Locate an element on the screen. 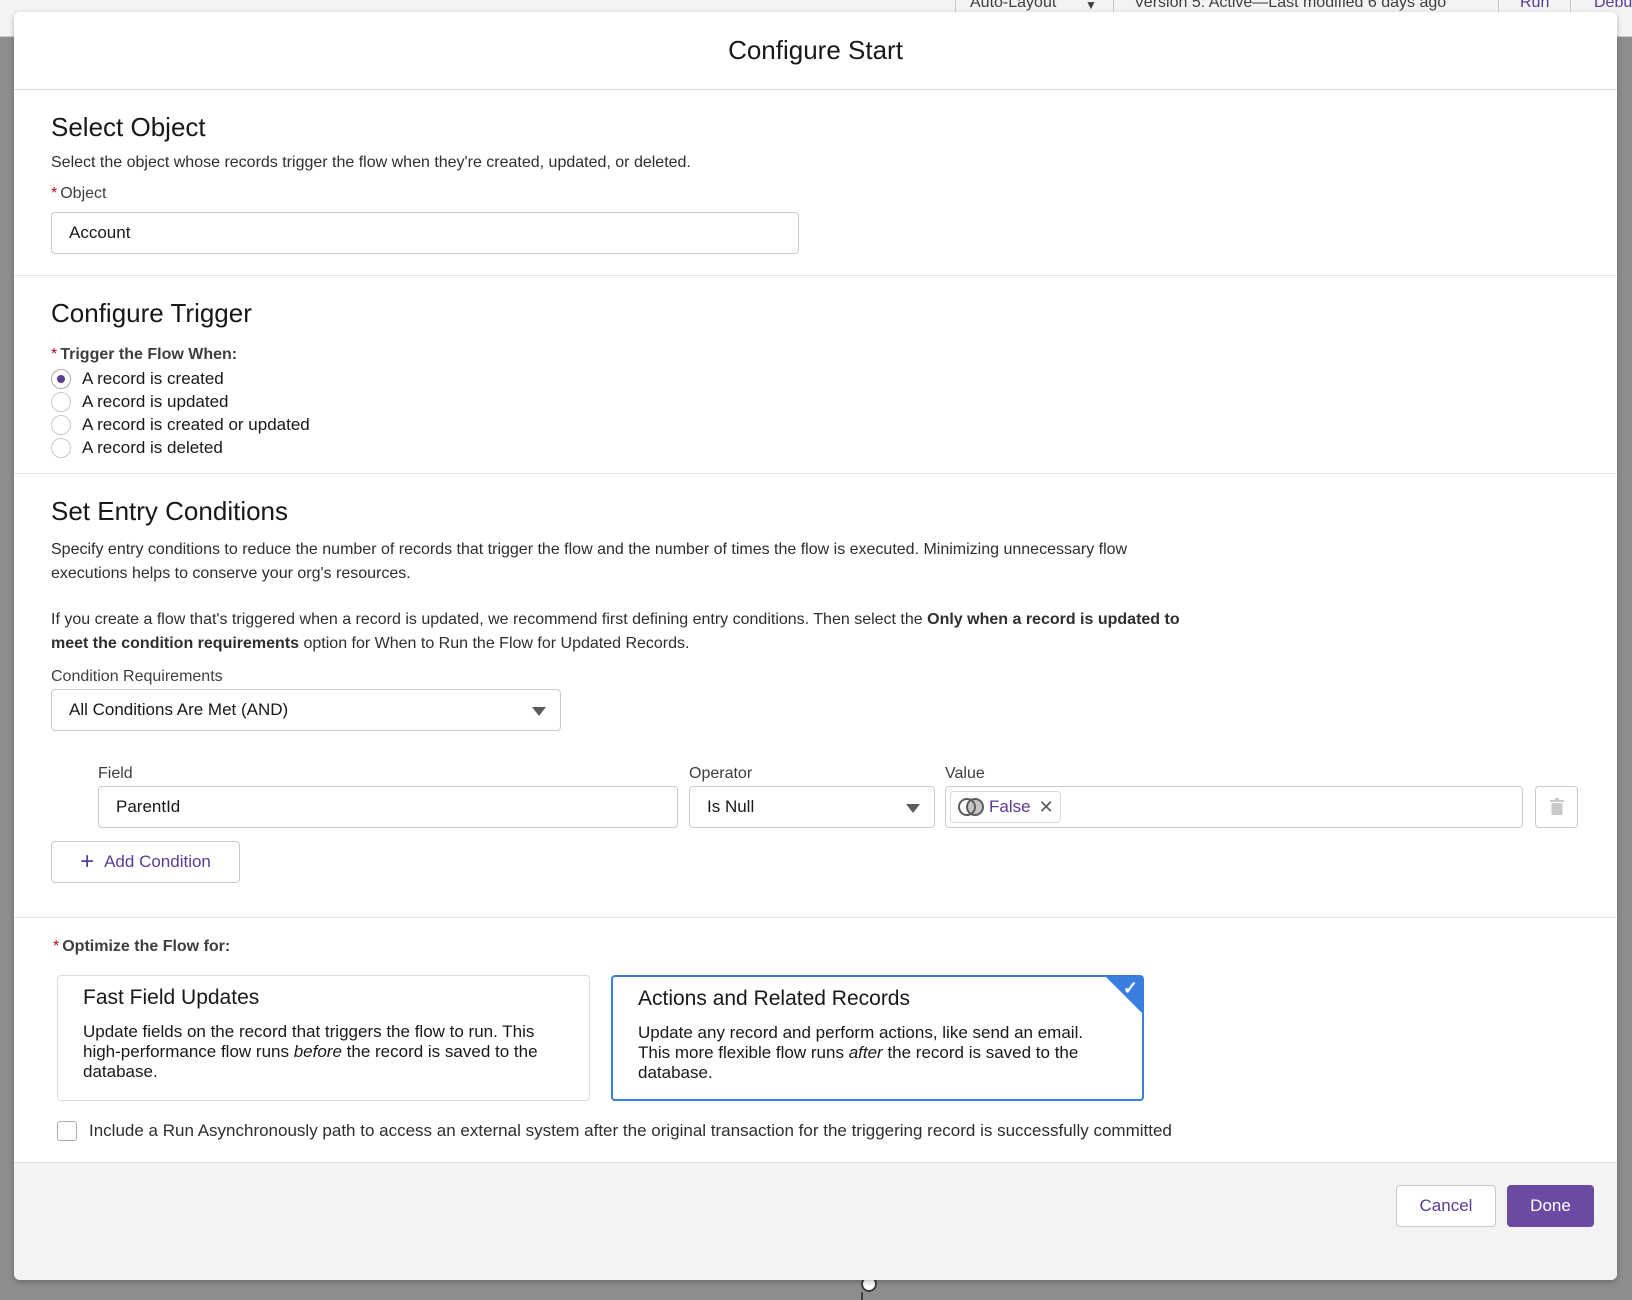 The width and height of the screenshot is (1632, 1300). modal-title: Configure Start is located at coordinates (815, 50).